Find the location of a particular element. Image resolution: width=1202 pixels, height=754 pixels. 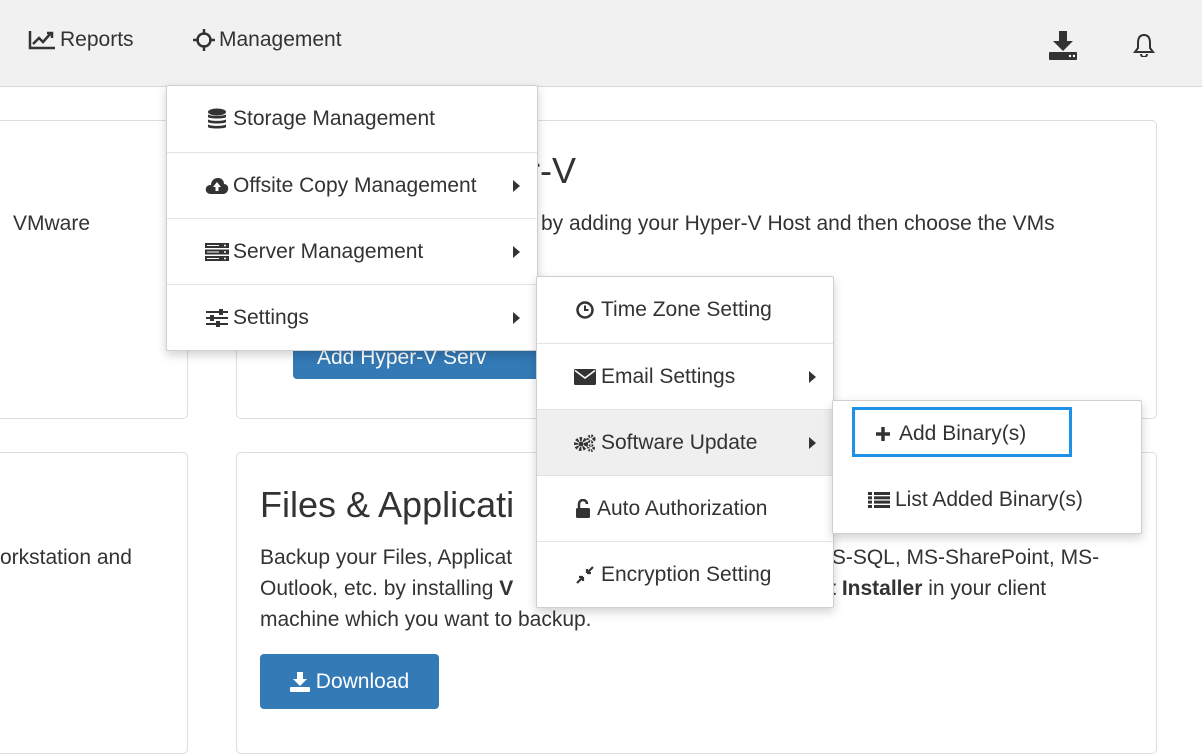

menu-item-label: Offsite Copy Management is located at coordinates (355, 185).